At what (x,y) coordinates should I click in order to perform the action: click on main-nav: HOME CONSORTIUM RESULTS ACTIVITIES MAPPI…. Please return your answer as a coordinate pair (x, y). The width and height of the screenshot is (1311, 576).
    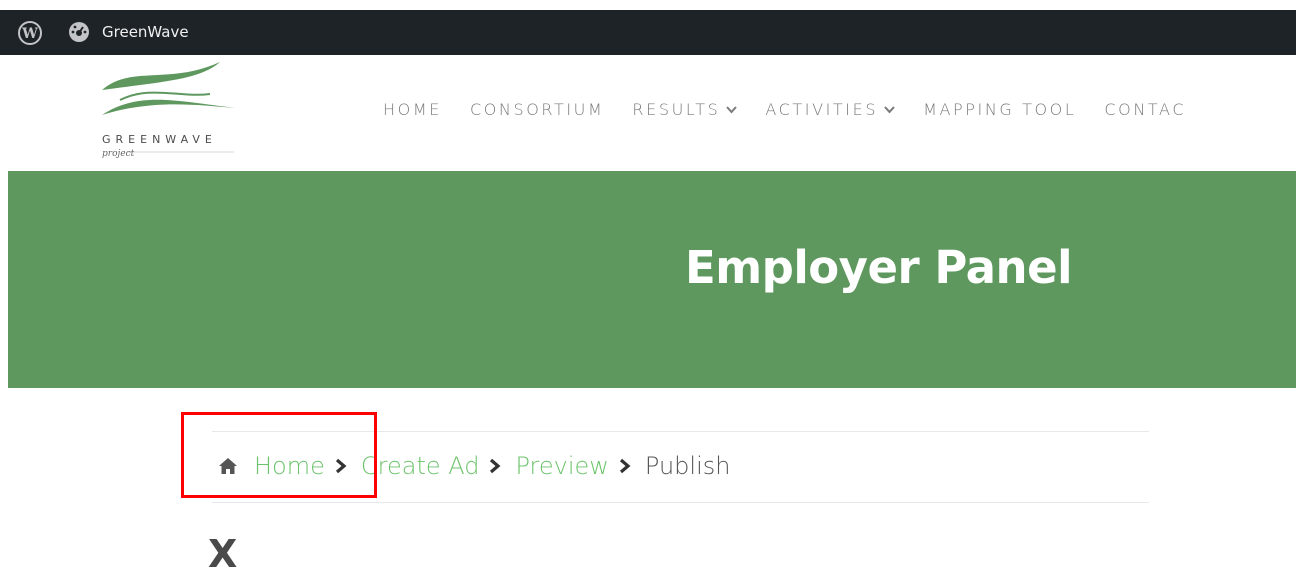
    Looking at the image, I should click on (798, 109).